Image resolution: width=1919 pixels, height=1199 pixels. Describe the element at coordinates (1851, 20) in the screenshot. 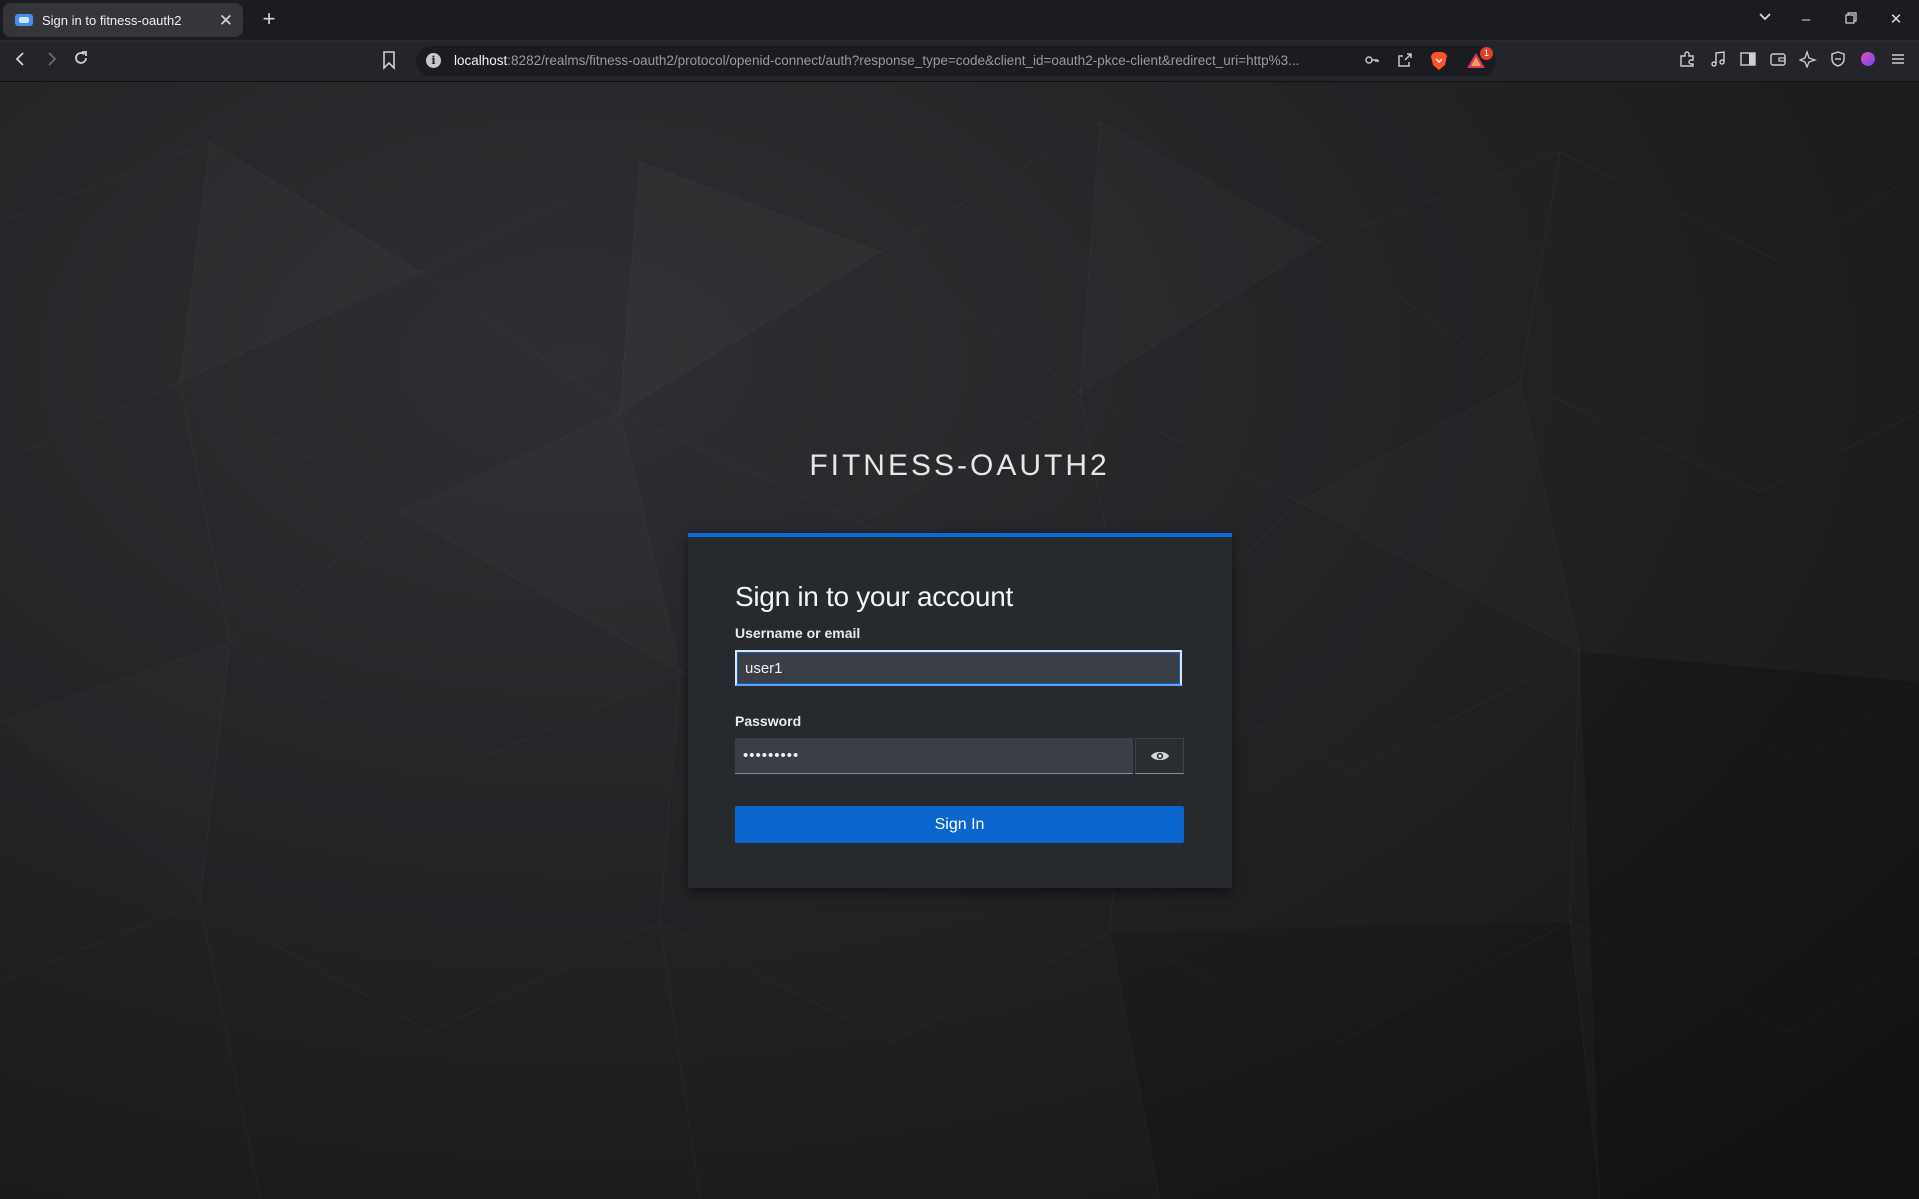

I see `restore-button` at that location.